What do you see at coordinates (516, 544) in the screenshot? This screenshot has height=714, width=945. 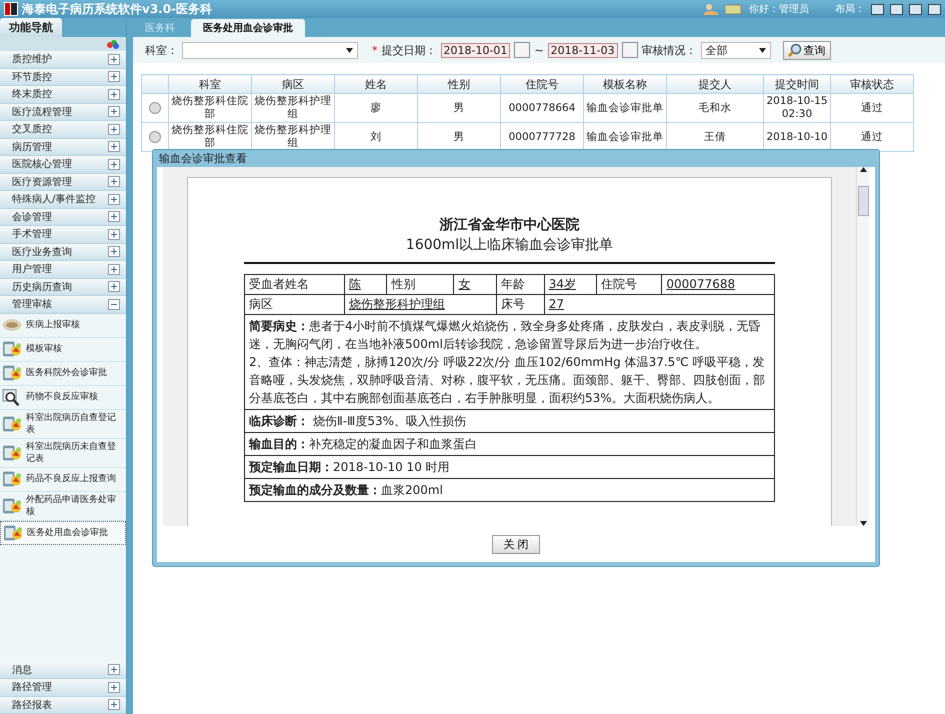 I see `close-button: 关 闭` at bounding box center [516, 544].